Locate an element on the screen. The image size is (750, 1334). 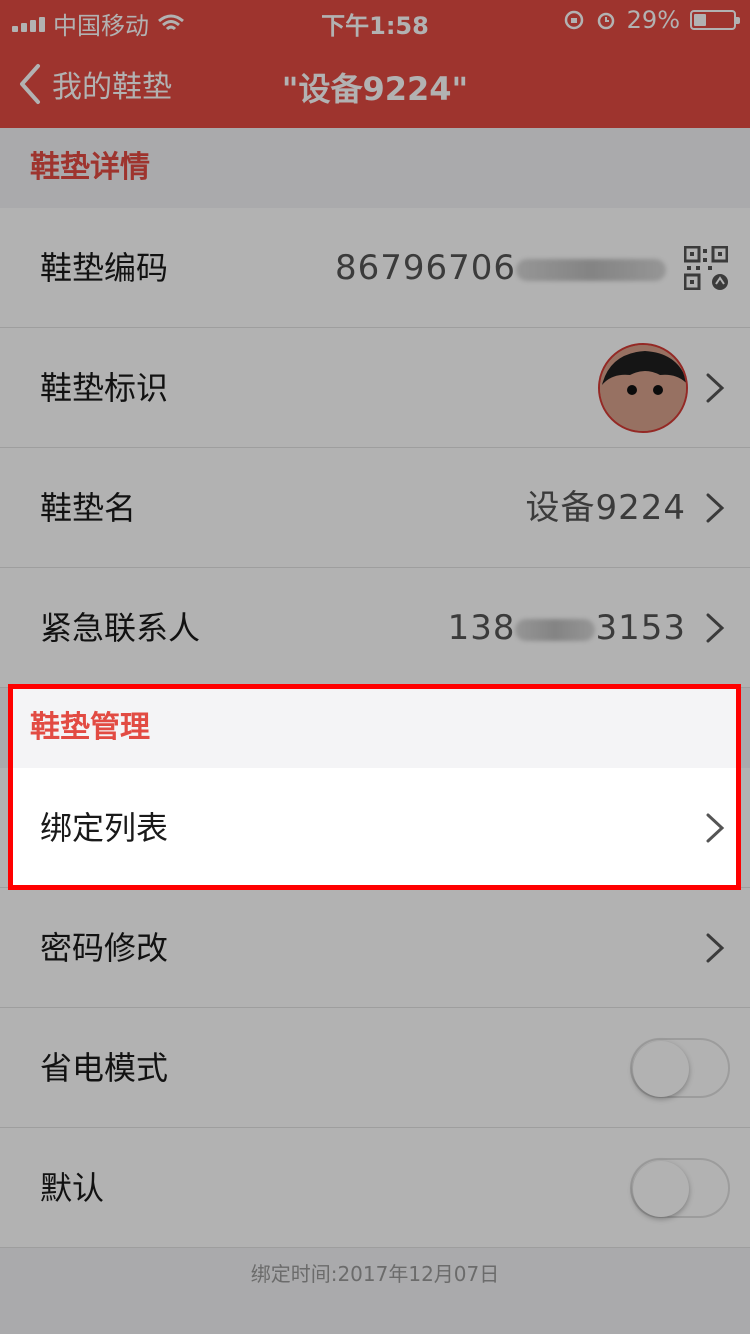
rotation-lock-icon is located at coordinates (573, 20).